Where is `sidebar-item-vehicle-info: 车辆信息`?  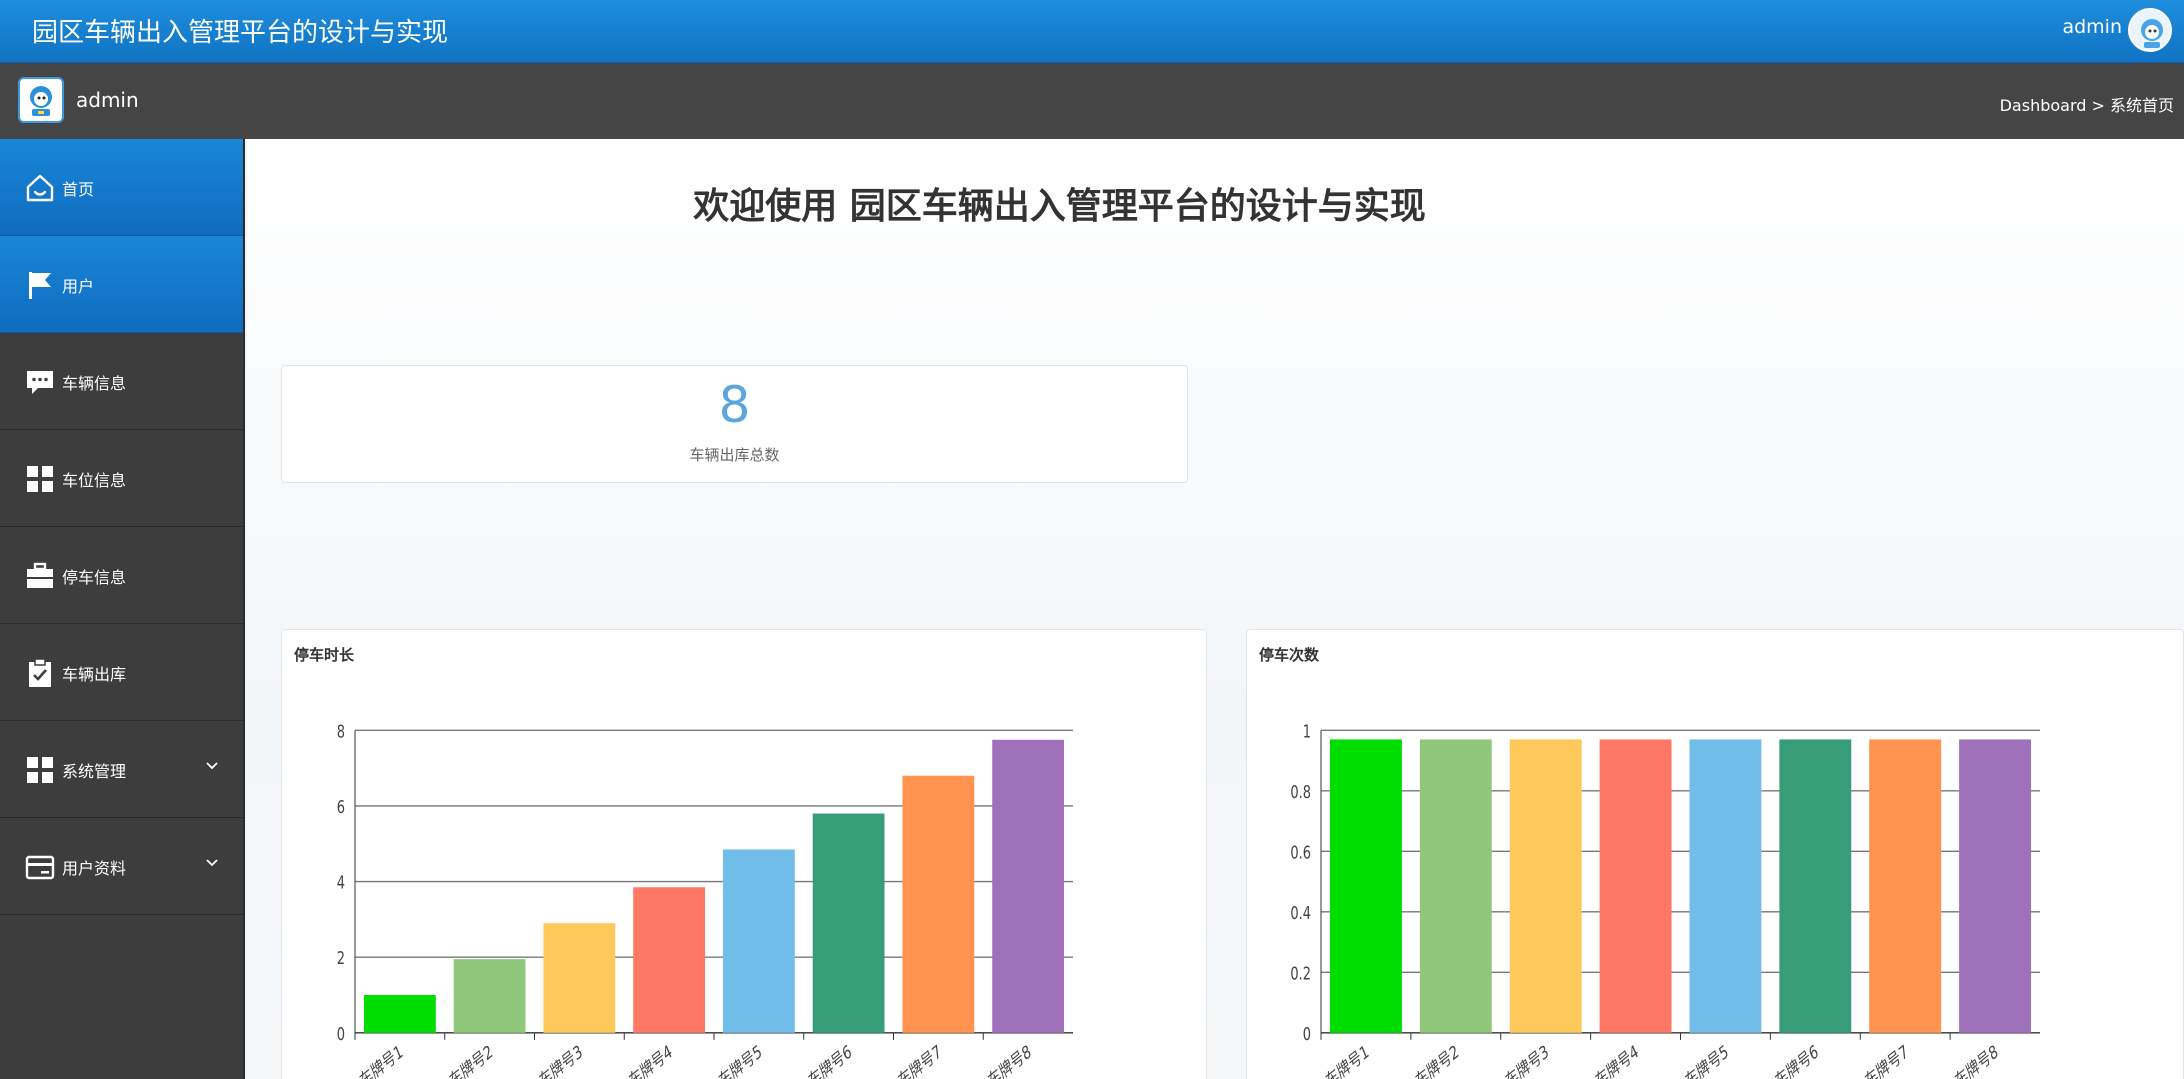 sidebar-item-vehicle-info: 车辆信息 is located at coordinates (121, 381).